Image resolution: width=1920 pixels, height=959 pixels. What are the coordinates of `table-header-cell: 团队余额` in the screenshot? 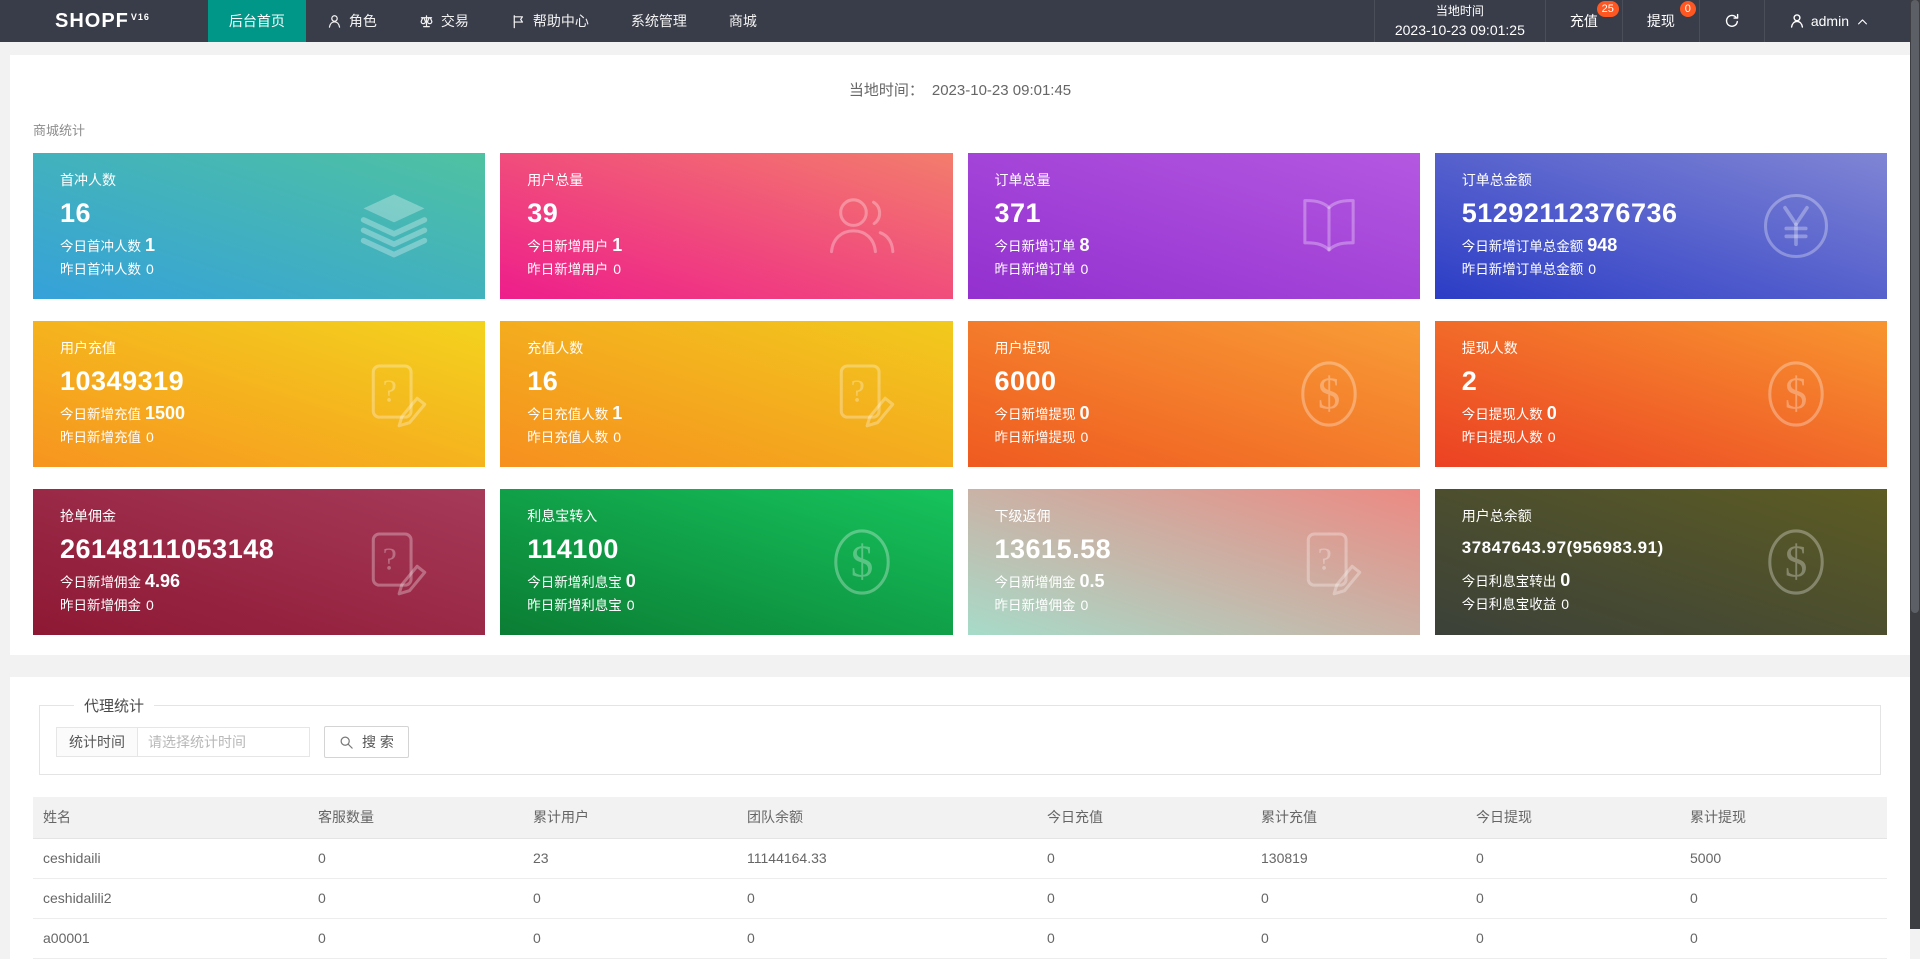 It's located at (887, 818).